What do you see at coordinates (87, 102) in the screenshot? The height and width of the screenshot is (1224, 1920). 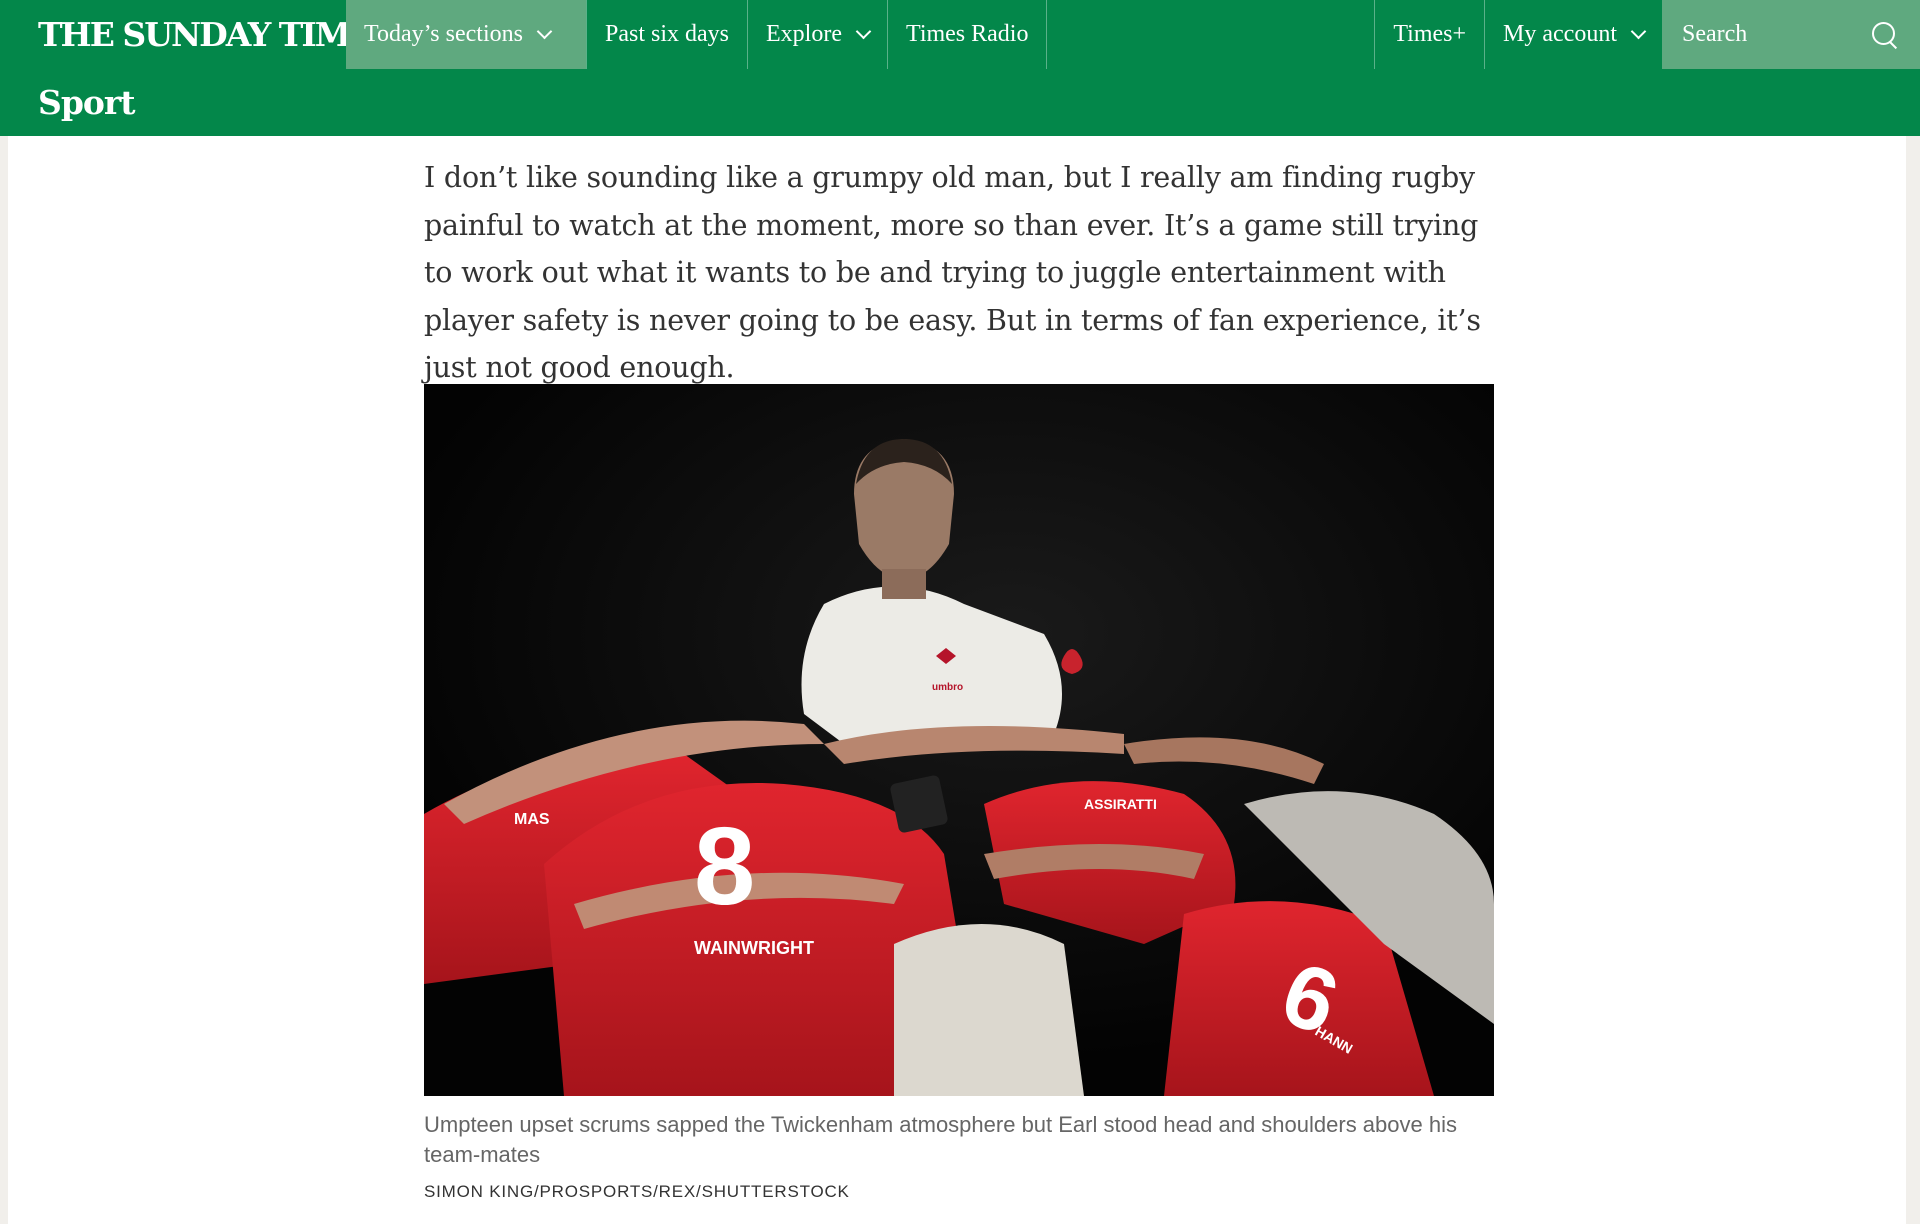 I see `section-title: Sport` at bounding box center [87, 102].